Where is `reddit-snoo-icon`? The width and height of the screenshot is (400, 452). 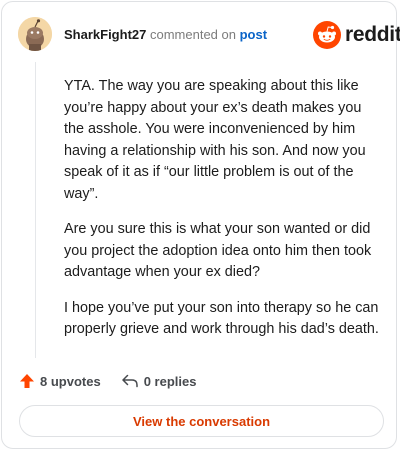 reddit-snoo-icon is located at coordinates (327, 35).